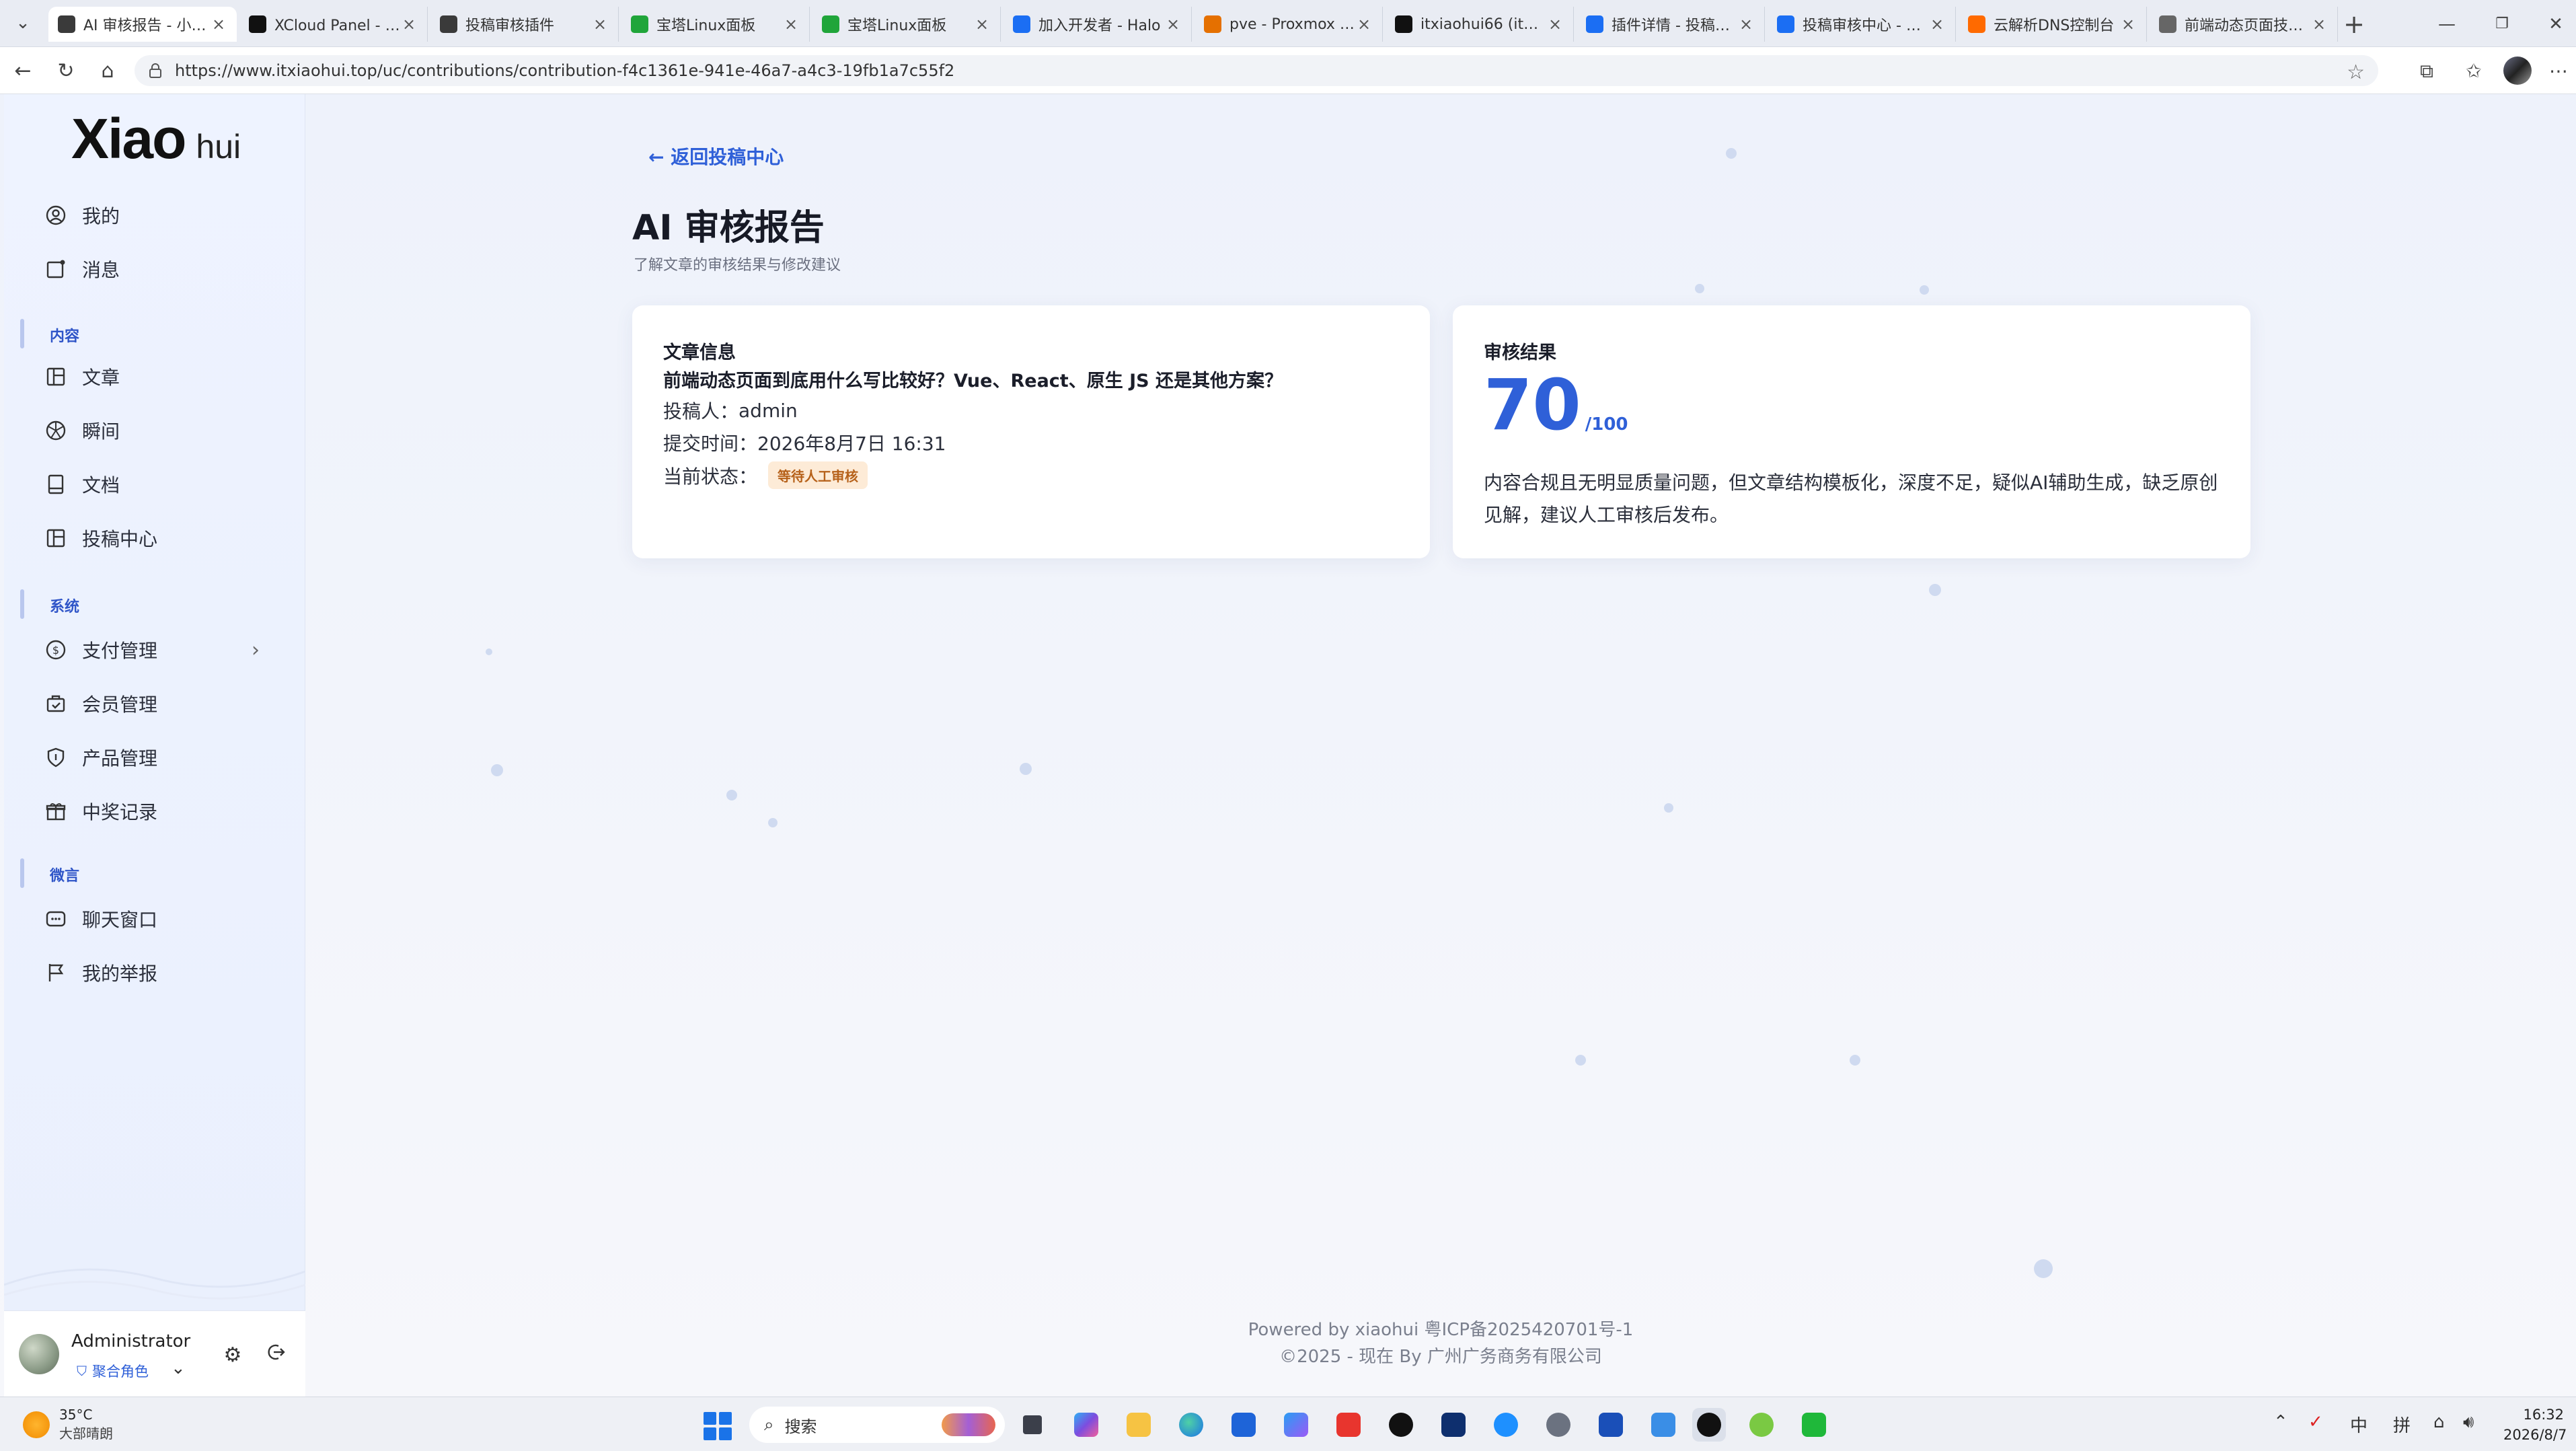 The image size is (2576, 1451). What do you see at coordinates (1611, 1425) in the screenshot?
I see `pycharm-icon` at bounding box center [1611, 1425].